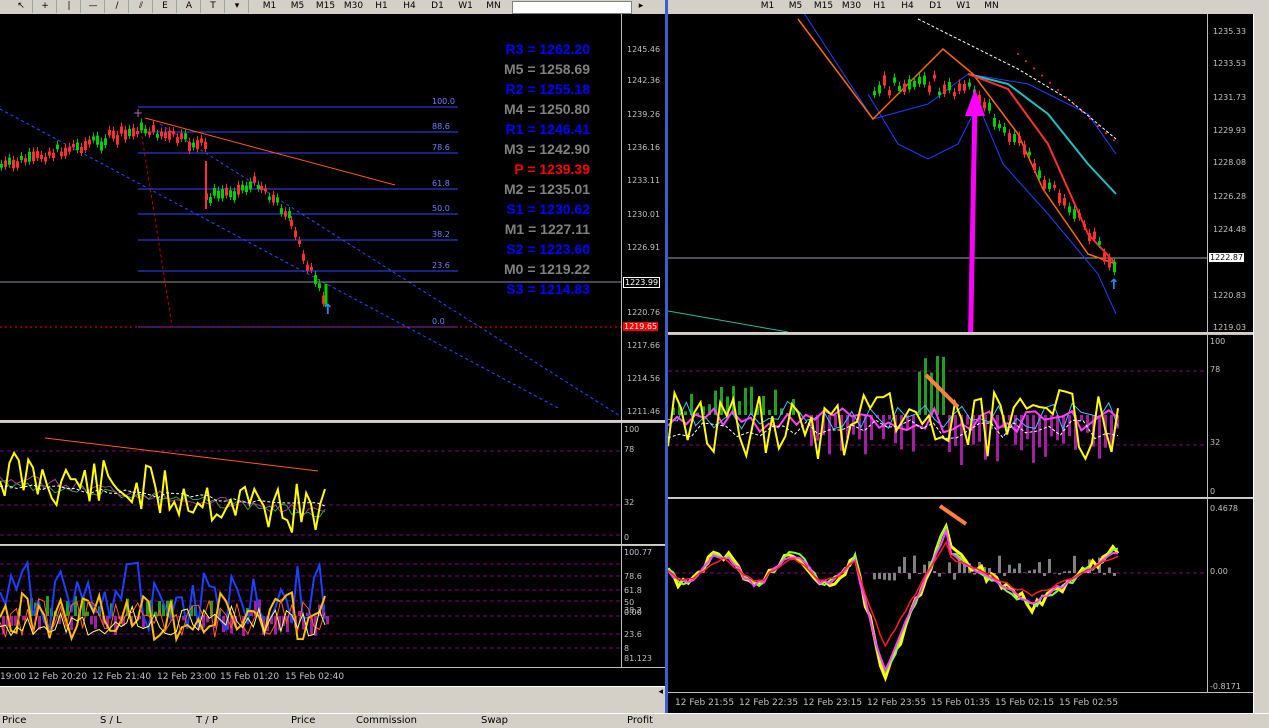  What do you see at coordinates (325, 6) in the screenshot?
I see `timeframe-m15: M15` at bounding box center [325, 6].